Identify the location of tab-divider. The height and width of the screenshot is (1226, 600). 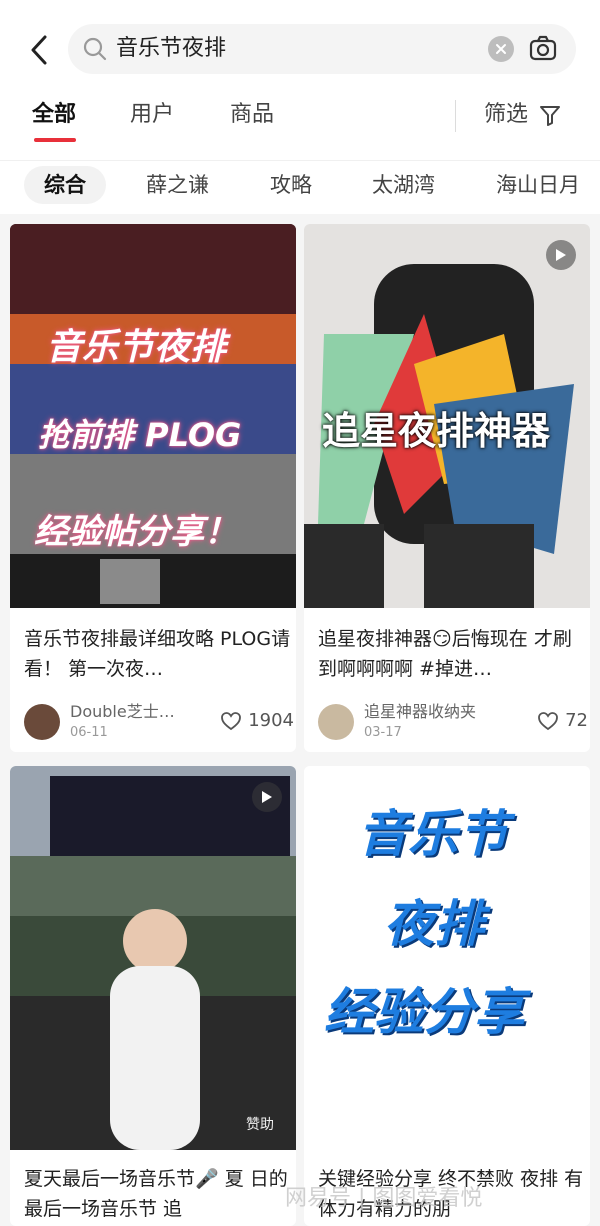
(455, 116).